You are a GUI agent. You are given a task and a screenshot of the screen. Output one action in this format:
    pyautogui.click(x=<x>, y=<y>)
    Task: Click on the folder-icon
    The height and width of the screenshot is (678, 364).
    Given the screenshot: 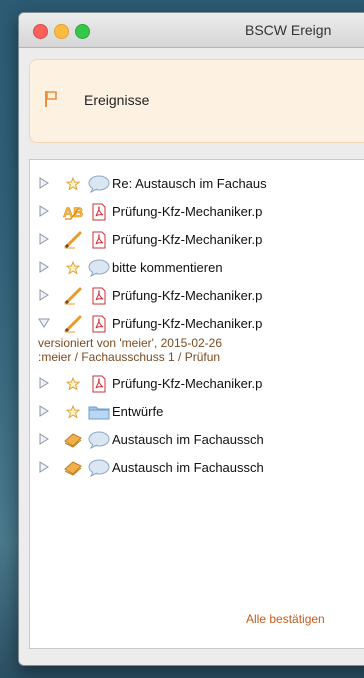 What is the action you would take?
    pyautogui.click(x=99, y=412)
    